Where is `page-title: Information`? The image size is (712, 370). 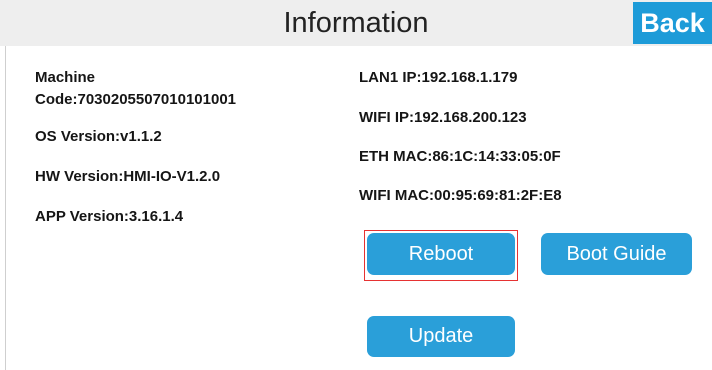
page-title: Information is located at coordinates (356, 23).